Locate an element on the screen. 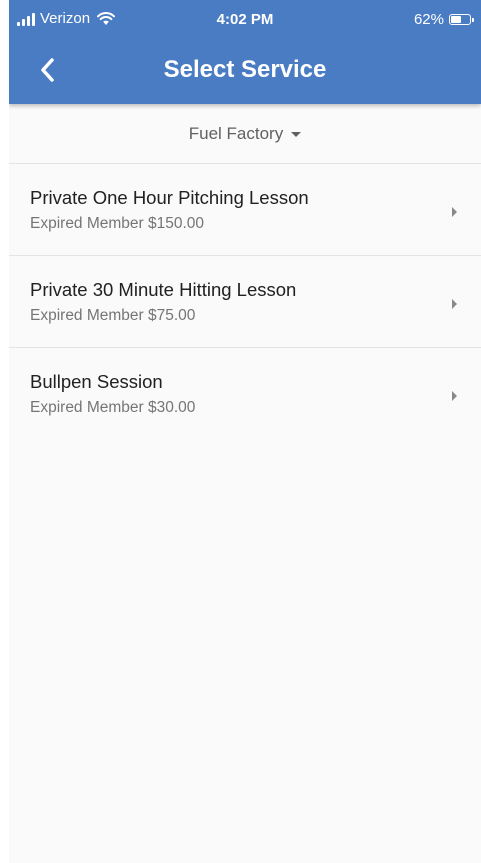  app-header: Verizon 4:02 PM 62% Select Service is located at coordinates (245, 52).